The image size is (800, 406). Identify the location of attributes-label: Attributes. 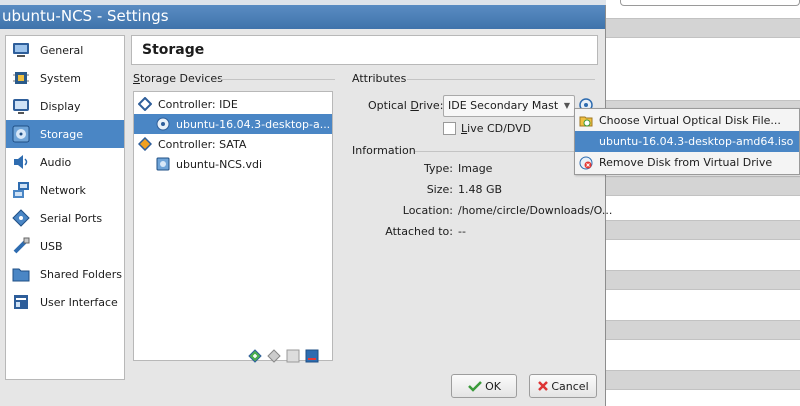
(379, 78).